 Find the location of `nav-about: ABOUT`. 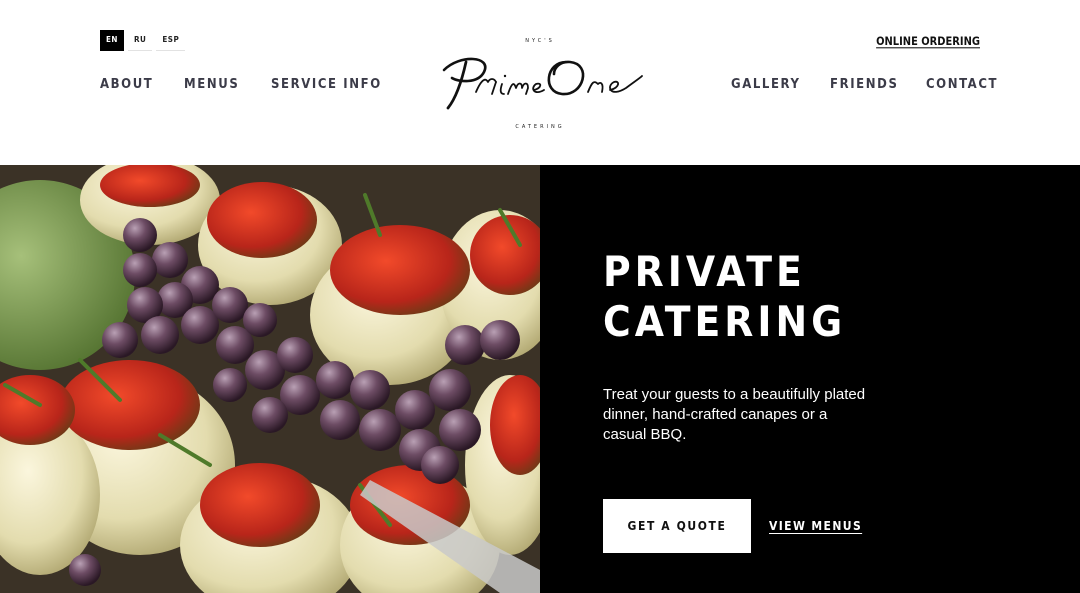

nav-about: ABOUT is located at coordinates (126, 84).